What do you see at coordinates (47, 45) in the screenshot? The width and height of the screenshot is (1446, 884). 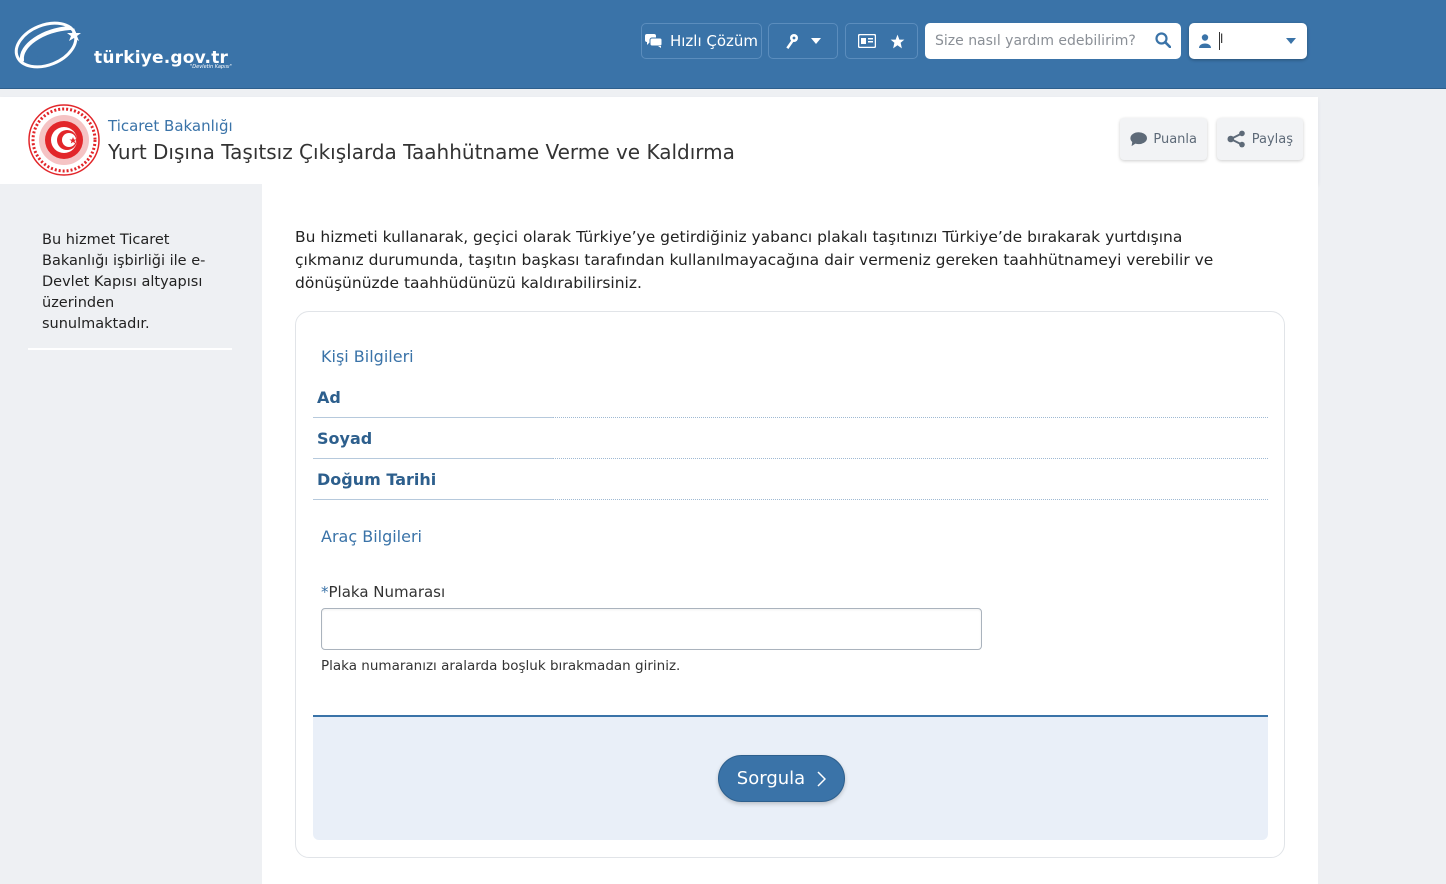 I see `logo-emblem-icon` at bounding box center [47, 45].